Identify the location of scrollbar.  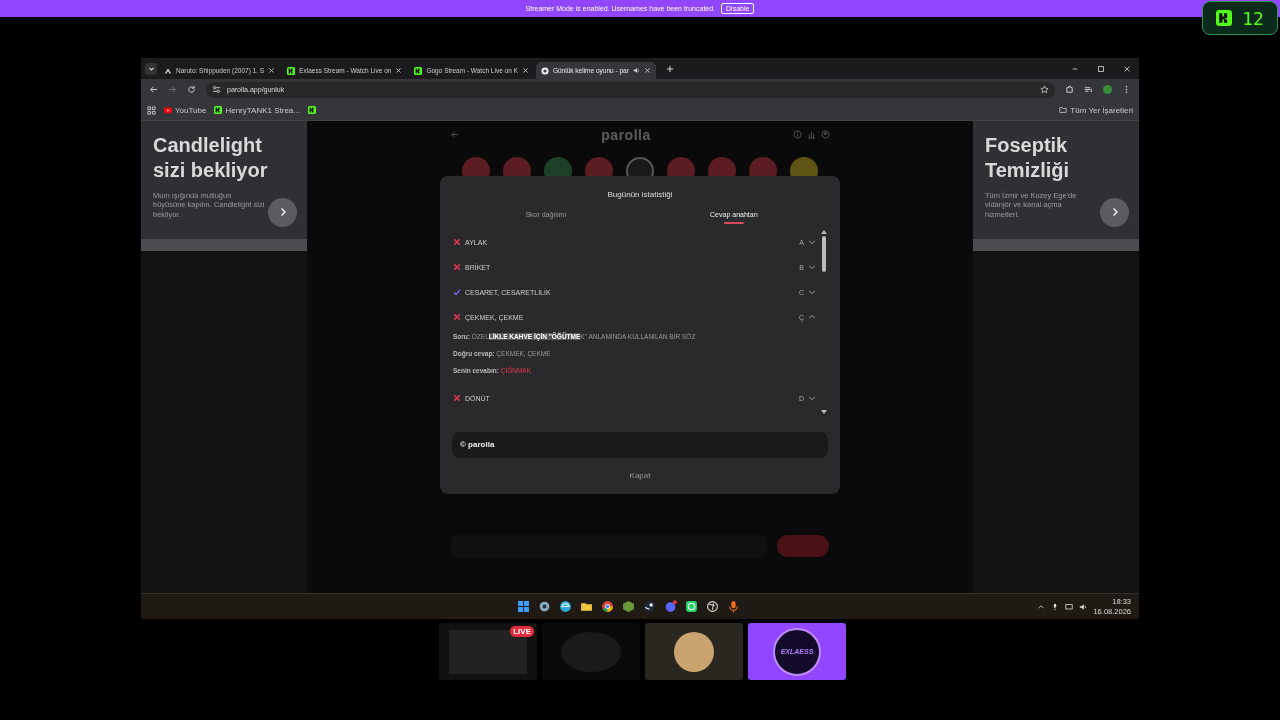
(824, 321).